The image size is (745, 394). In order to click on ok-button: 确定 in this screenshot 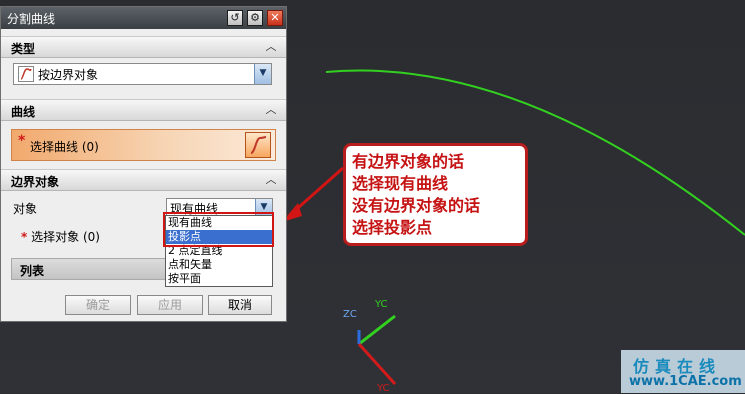, I will do `click(98, 305)`.